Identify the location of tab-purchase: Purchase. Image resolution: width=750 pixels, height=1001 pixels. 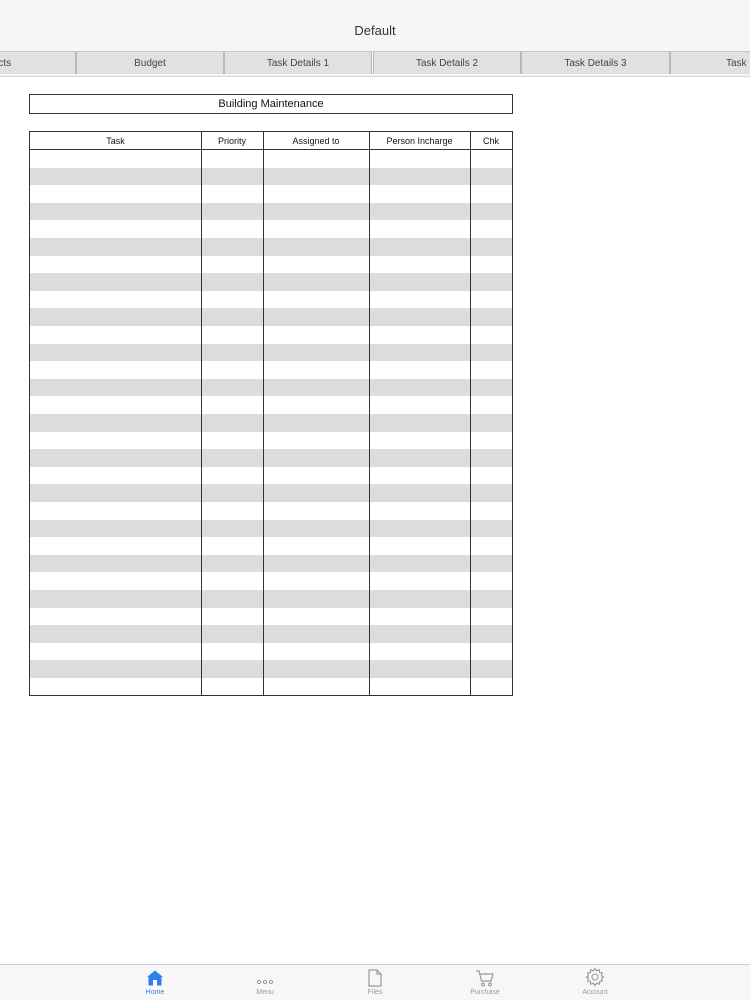
(485, 983).